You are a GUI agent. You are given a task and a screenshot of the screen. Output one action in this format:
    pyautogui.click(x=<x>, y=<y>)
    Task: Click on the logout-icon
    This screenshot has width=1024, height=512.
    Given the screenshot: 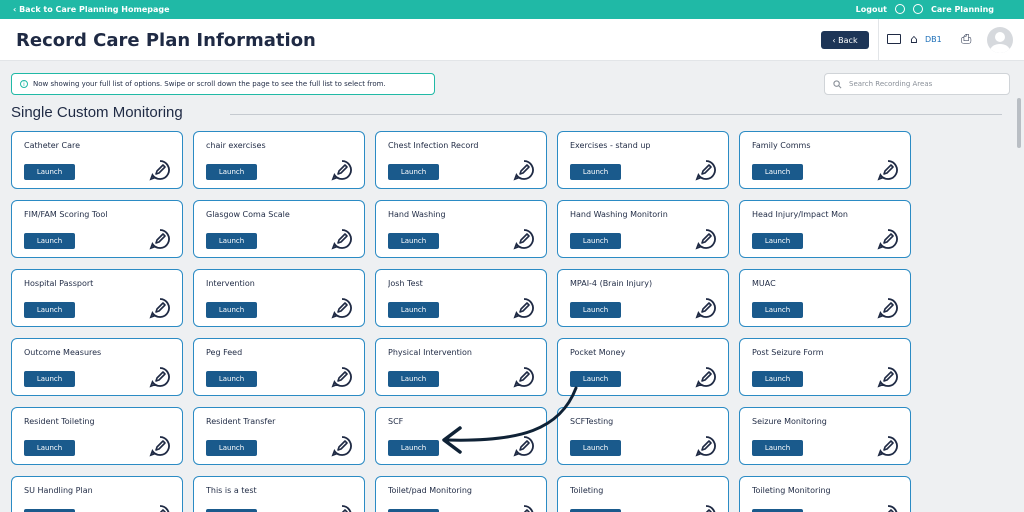 What is the action you would take?
    pyautogui.click(x=900, y=9)
    